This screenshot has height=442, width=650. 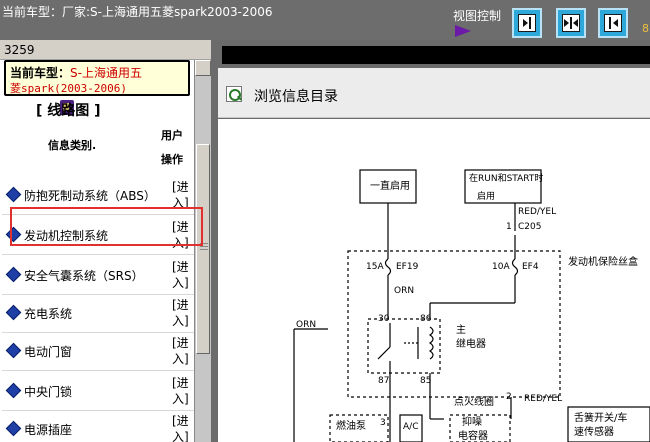 What do you see at coordinates (543, 399) in the screenshot?
I see `wire-red-yel-2-label: RED/YEL` at bounding box center [543, 399].